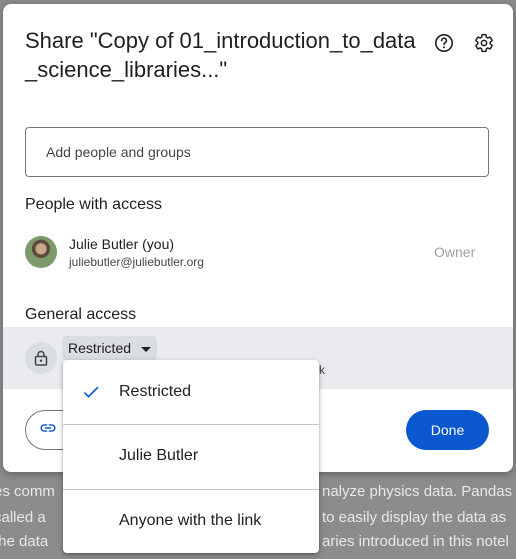 This screenshot has width=516, height=559. What do you see at coordinates (146, 348) in the screenshot?
I see `caret-down-icon` at bounding box center [146, 348].